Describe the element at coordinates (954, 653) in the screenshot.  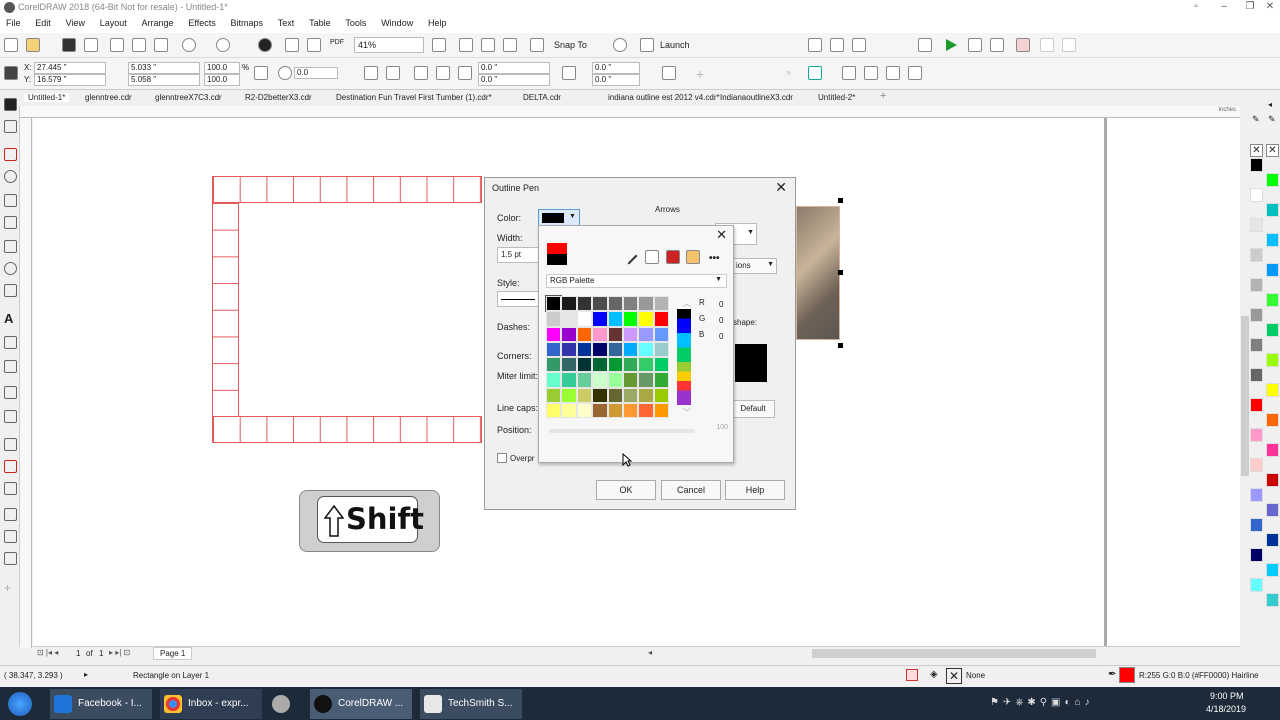
I see `horizontal-scroll-thumb` at that location.